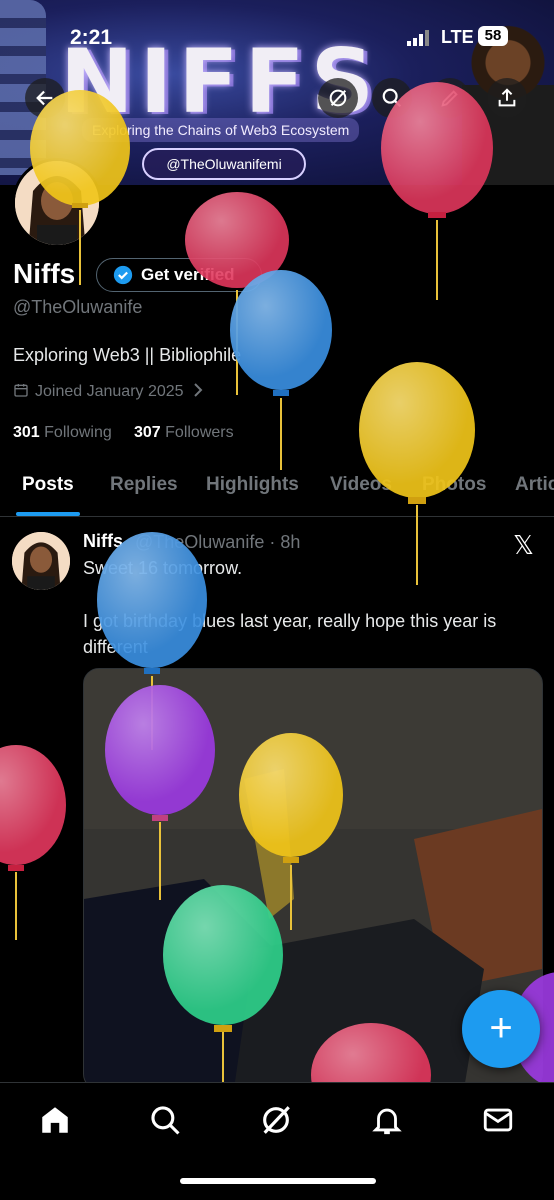  I want to click on tab-highlights: Highlights, so click(252, 485).